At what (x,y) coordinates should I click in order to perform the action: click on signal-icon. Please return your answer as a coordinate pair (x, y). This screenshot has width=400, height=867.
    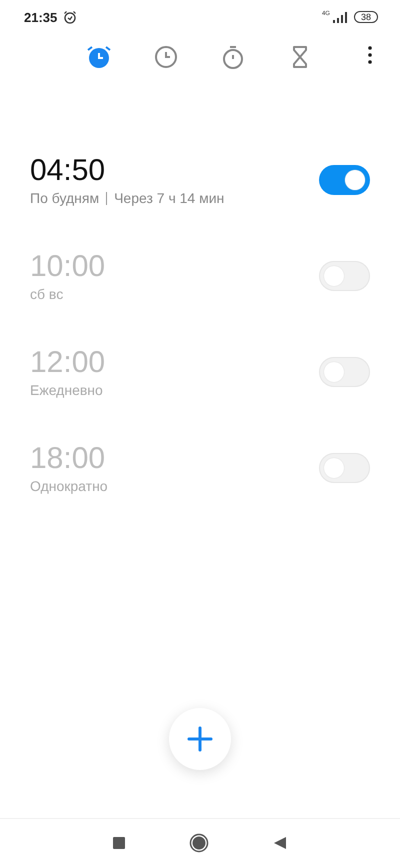
    Looking at the image, I should click on (340, 17).